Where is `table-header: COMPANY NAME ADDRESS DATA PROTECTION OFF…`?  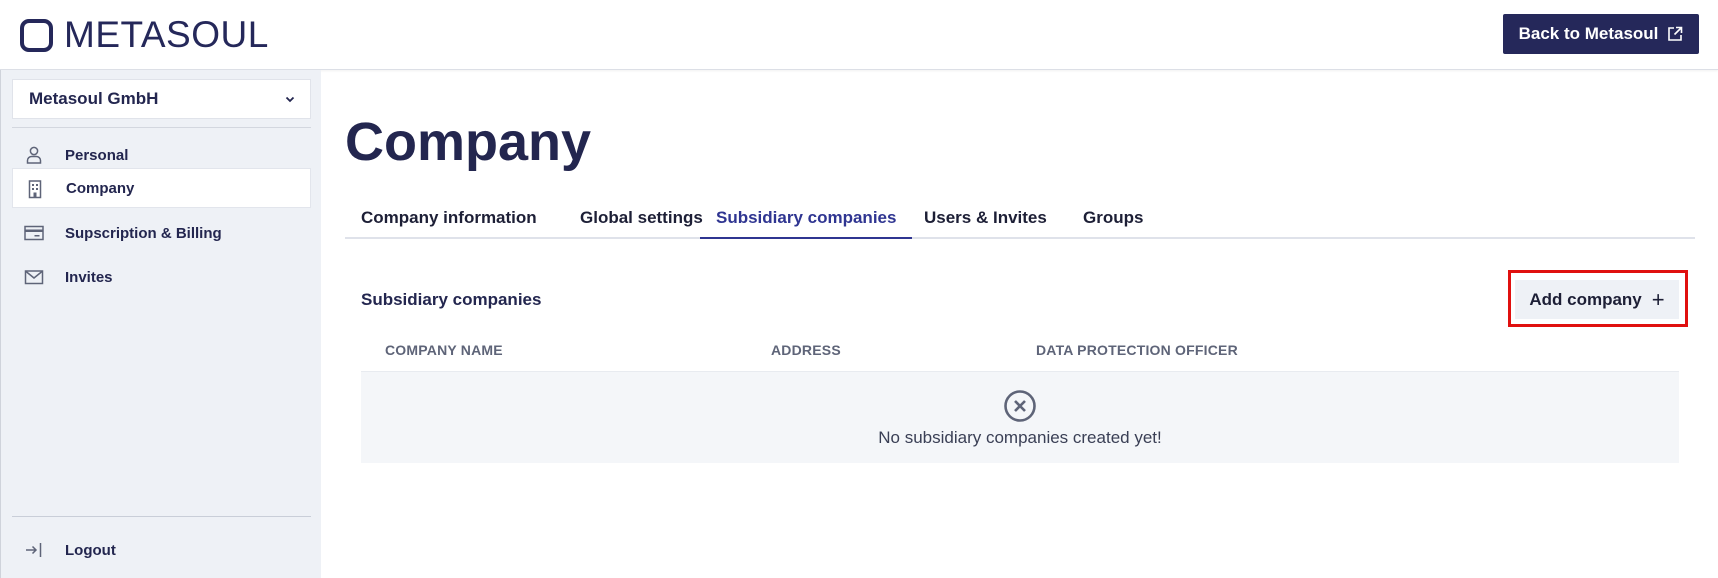 table-header: COMPANY NAME ADDRESS DATA PROTECTION OFF… is located at coordinates (1020, 353).